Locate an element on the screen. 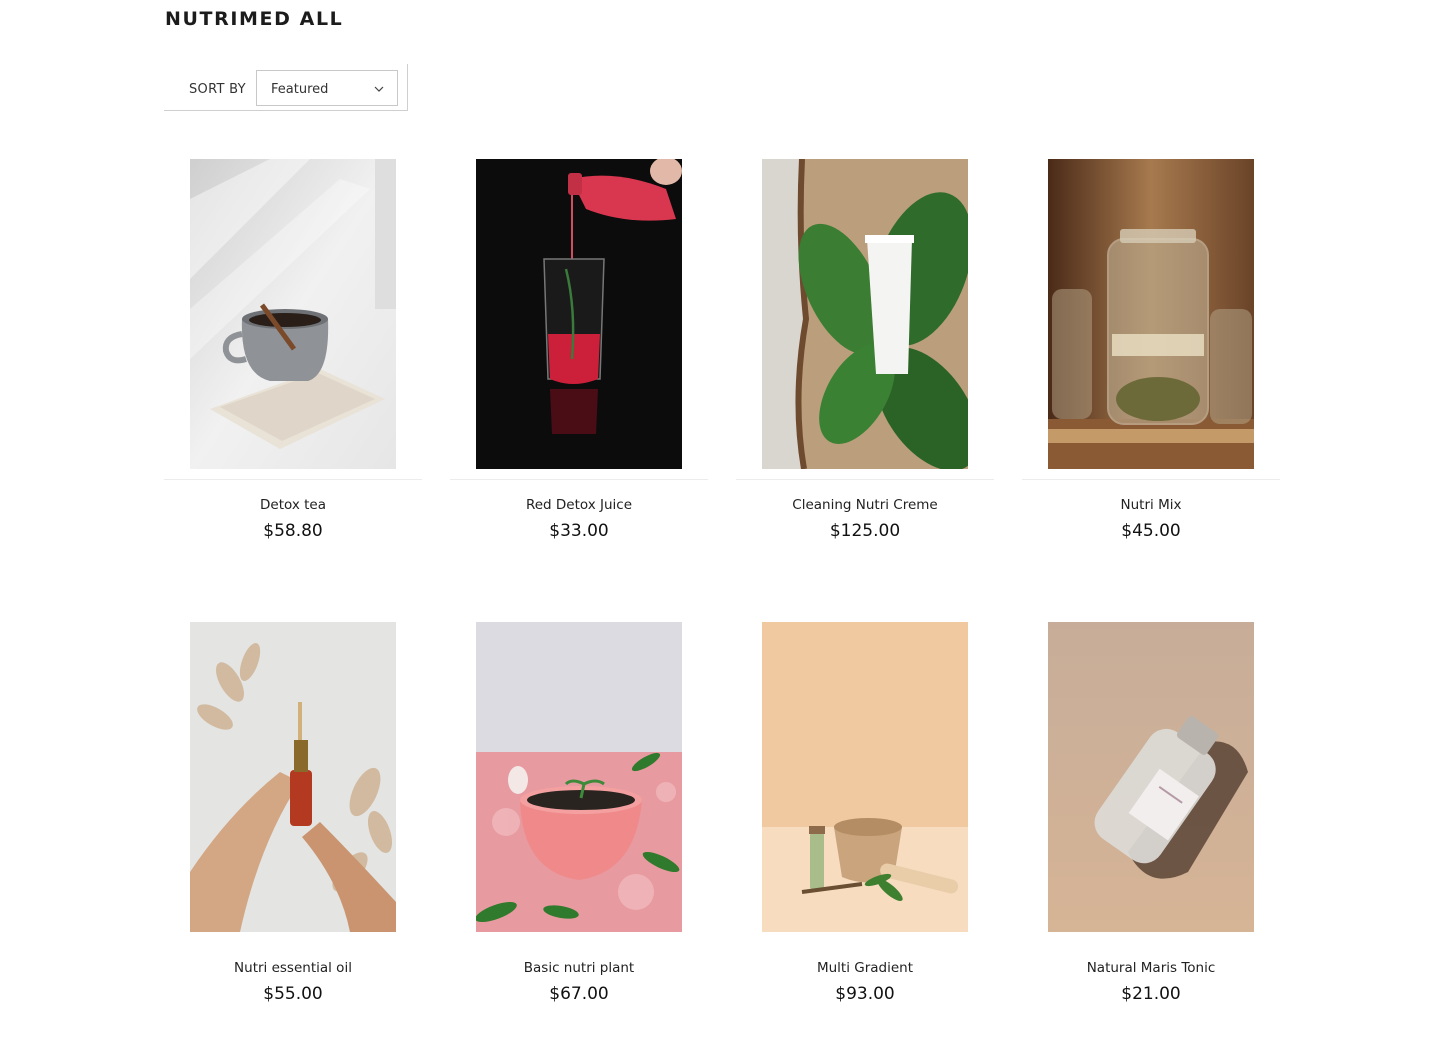  product-price: $125.00 is located at coordinates (865, 531).